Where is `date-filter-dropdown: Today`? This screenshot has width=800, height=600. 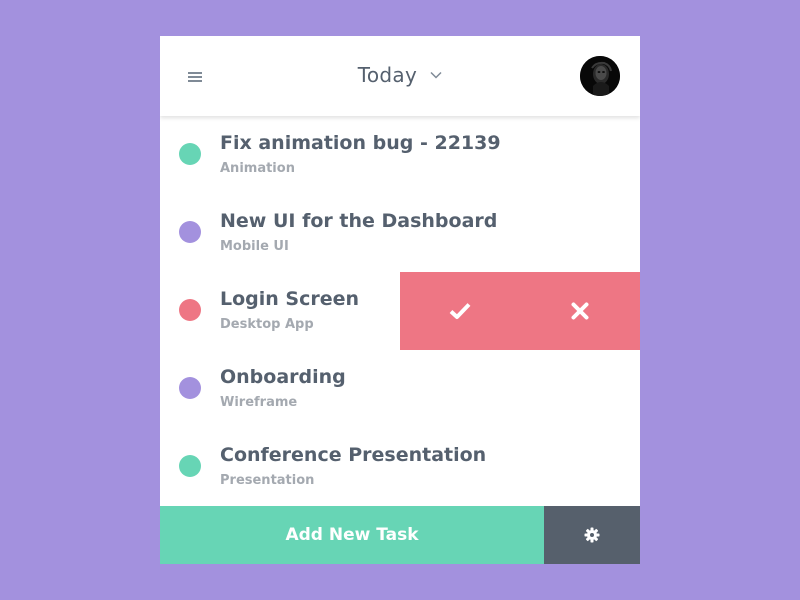 date-filter-dropdown: Today is located at coordinates (400, 75).